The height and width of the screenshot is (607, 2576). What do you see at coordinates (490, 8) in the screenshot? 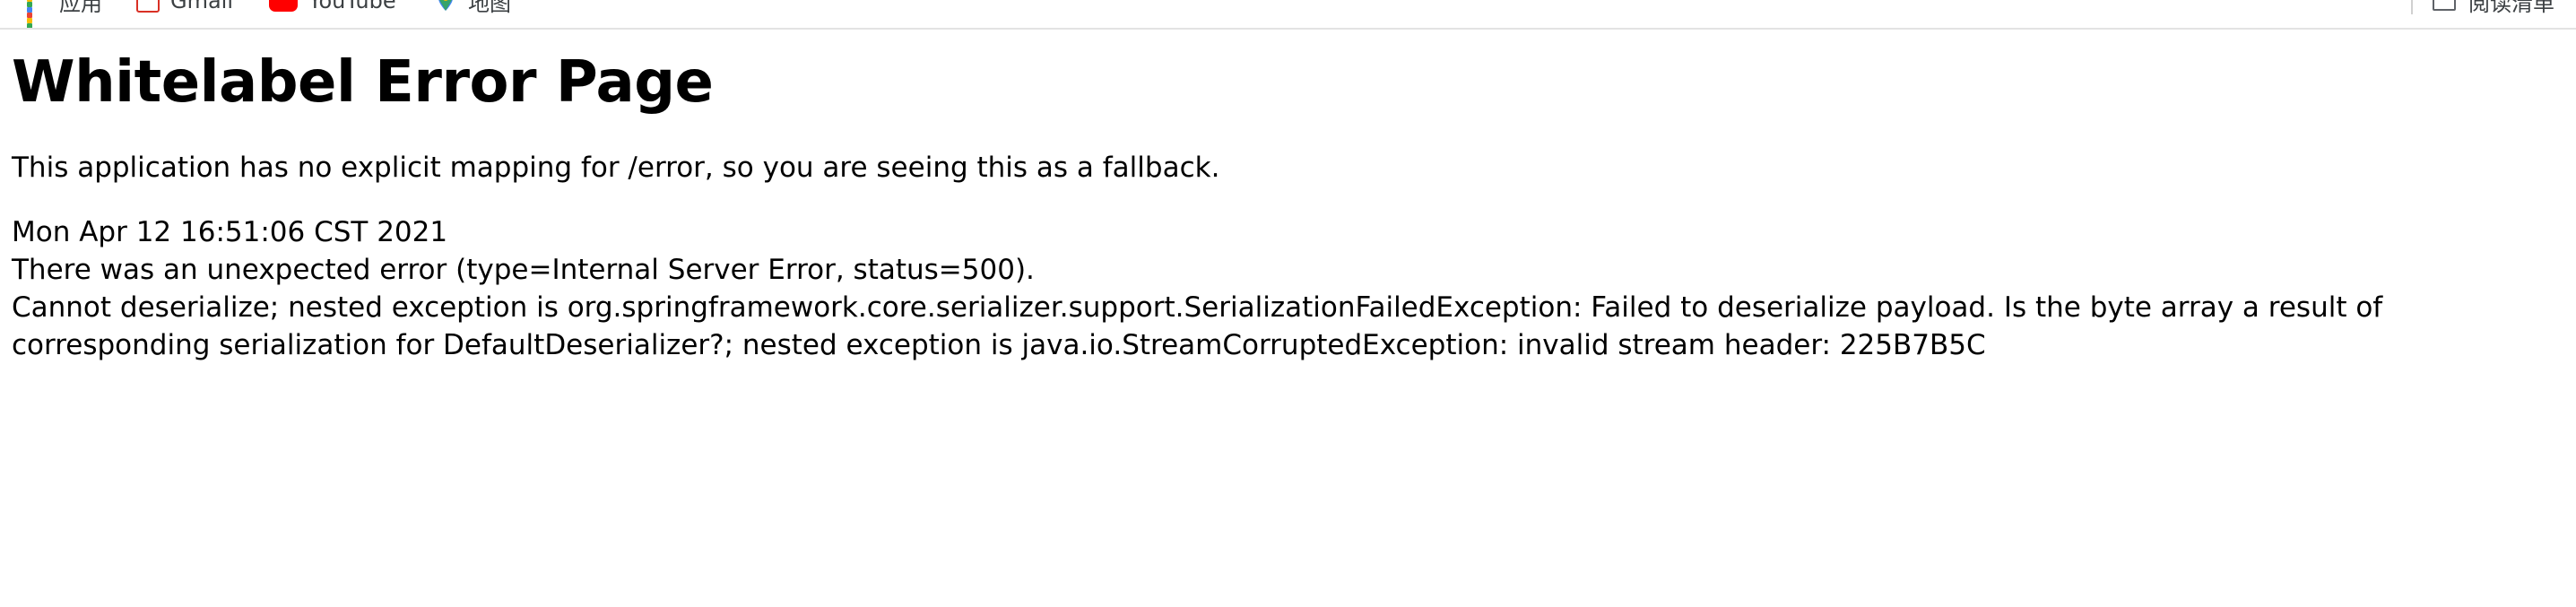
I see `bookmark-label: 地图` at bounding box center [490, 8].